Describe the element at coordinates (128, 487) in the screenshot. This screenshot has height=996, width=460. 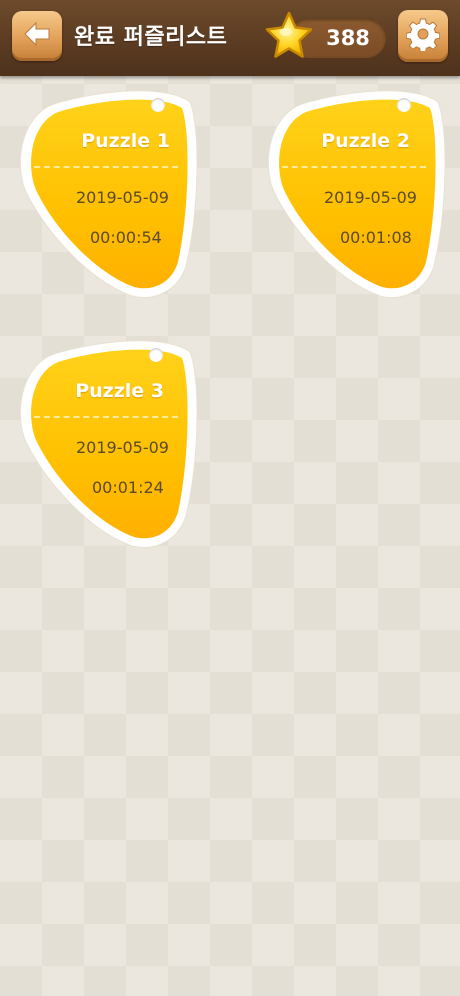
I see `puzzle-time: 00:01:24` at that location.